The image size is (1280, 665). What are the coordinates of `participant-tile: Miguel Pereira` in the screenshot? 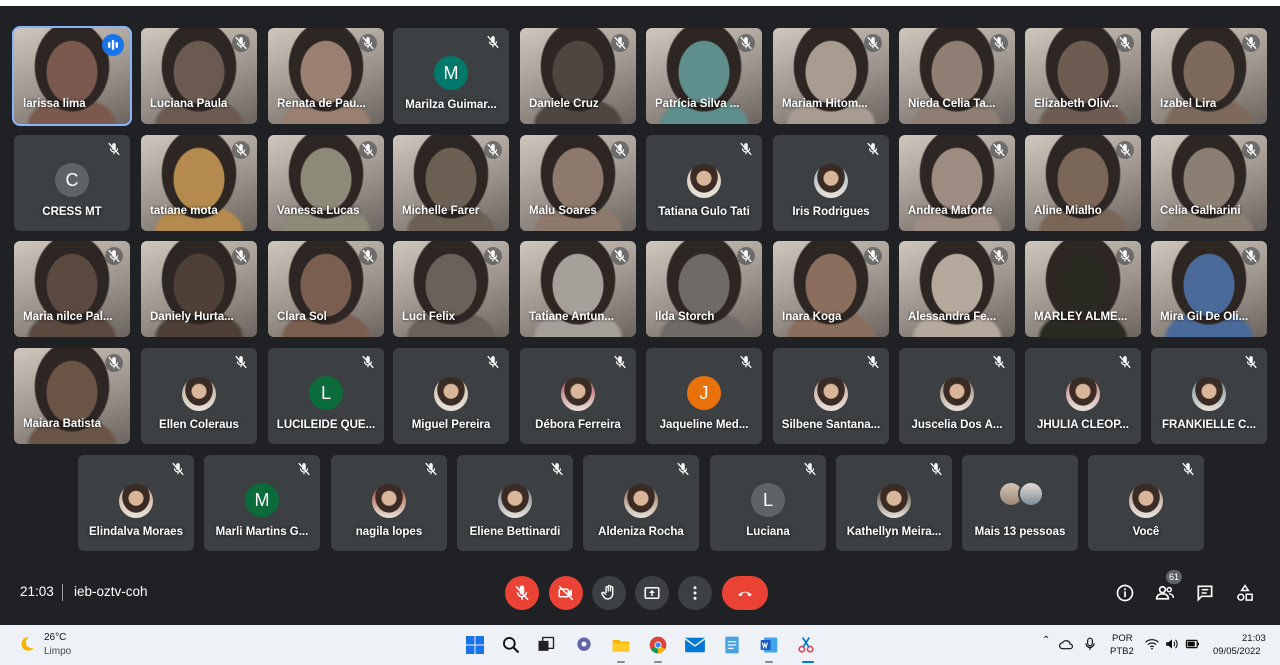 It's located at (451, 396).